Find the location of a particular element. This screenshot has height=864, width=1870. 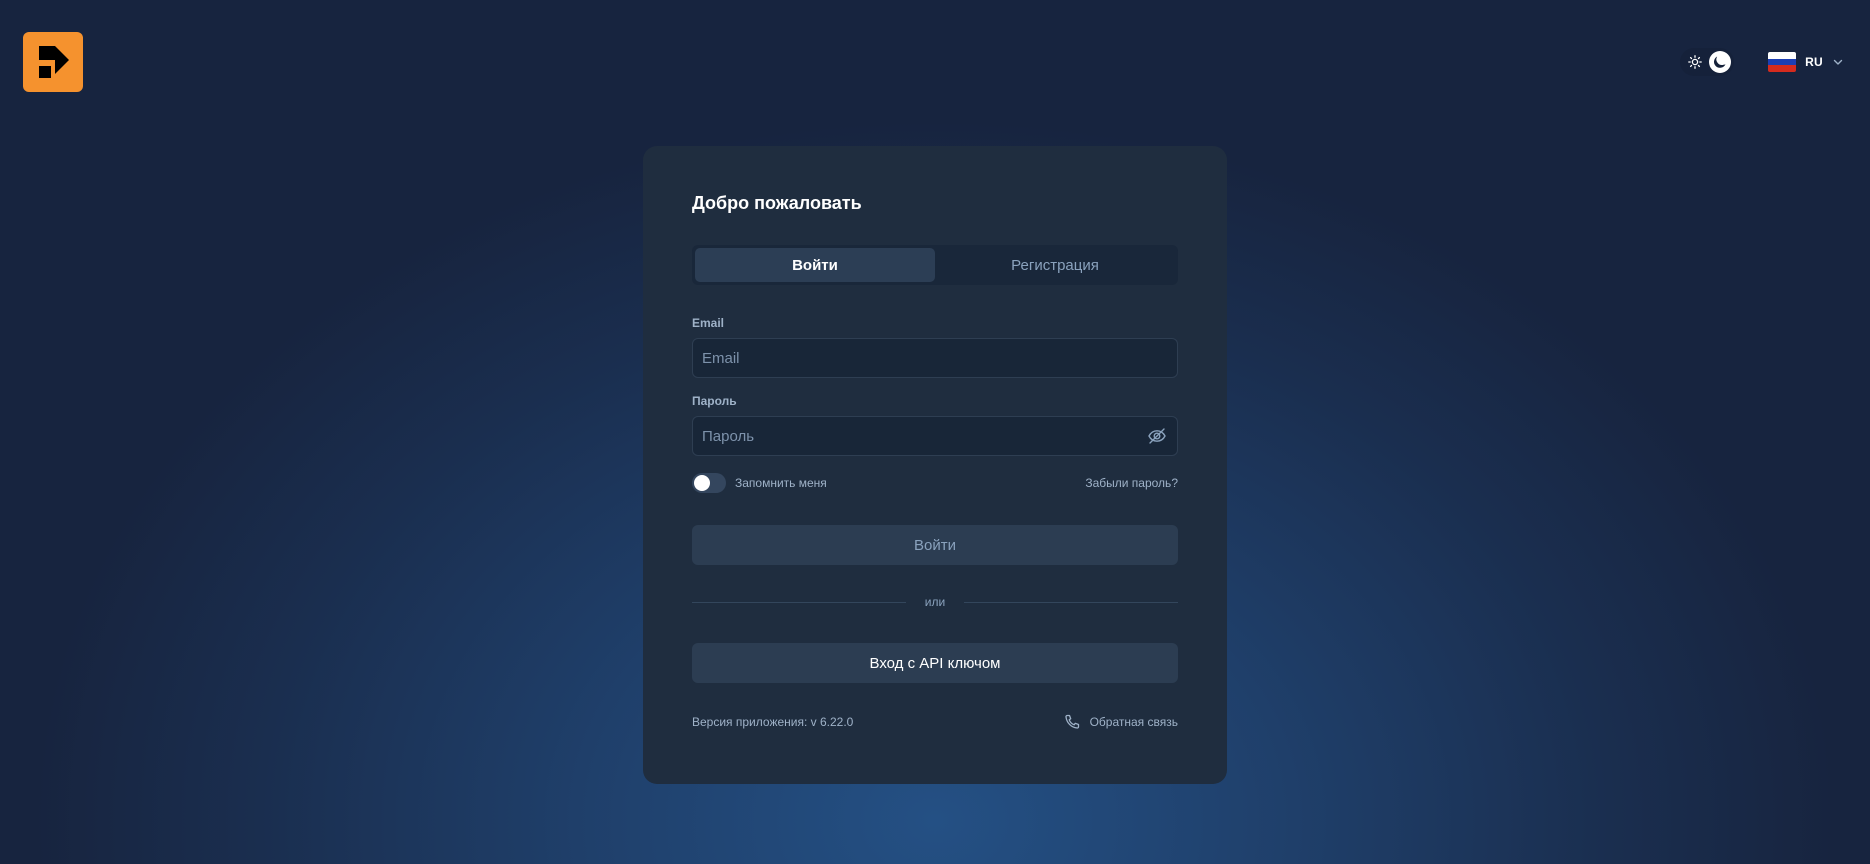

phone-icon is located at coordinates (1071, 721).